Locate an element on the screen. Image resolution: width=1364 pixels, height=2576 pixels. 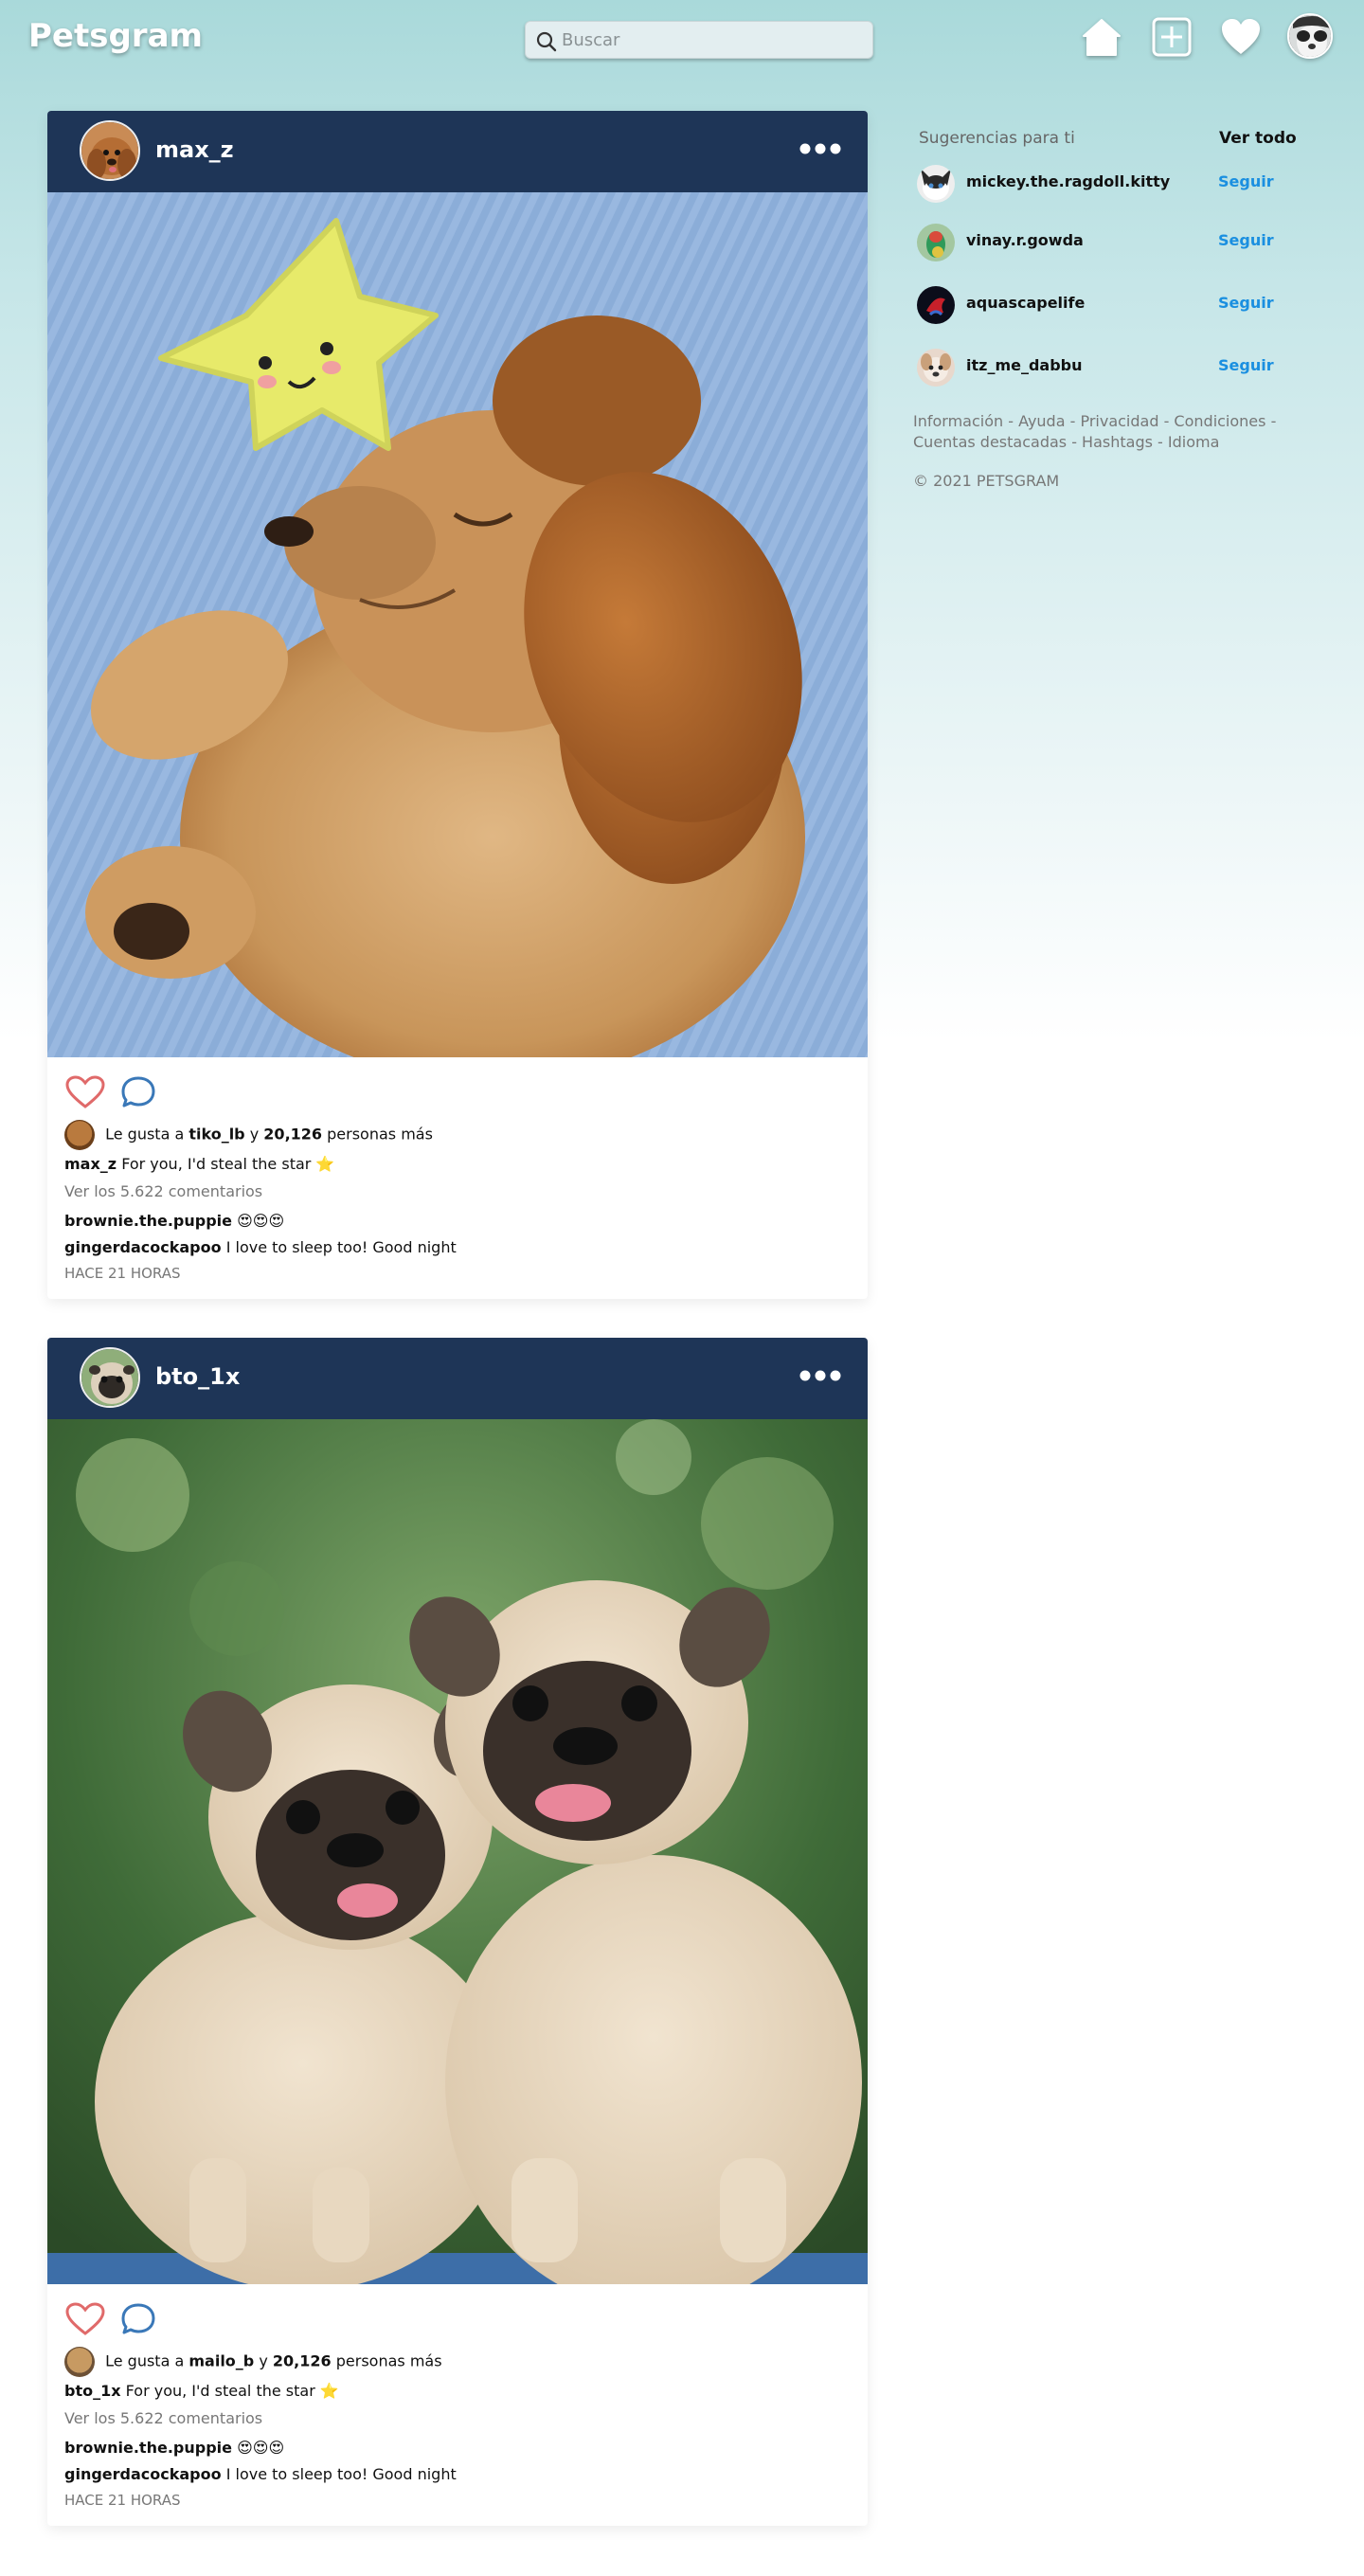
search-icon is located at coordinates (546, 41).